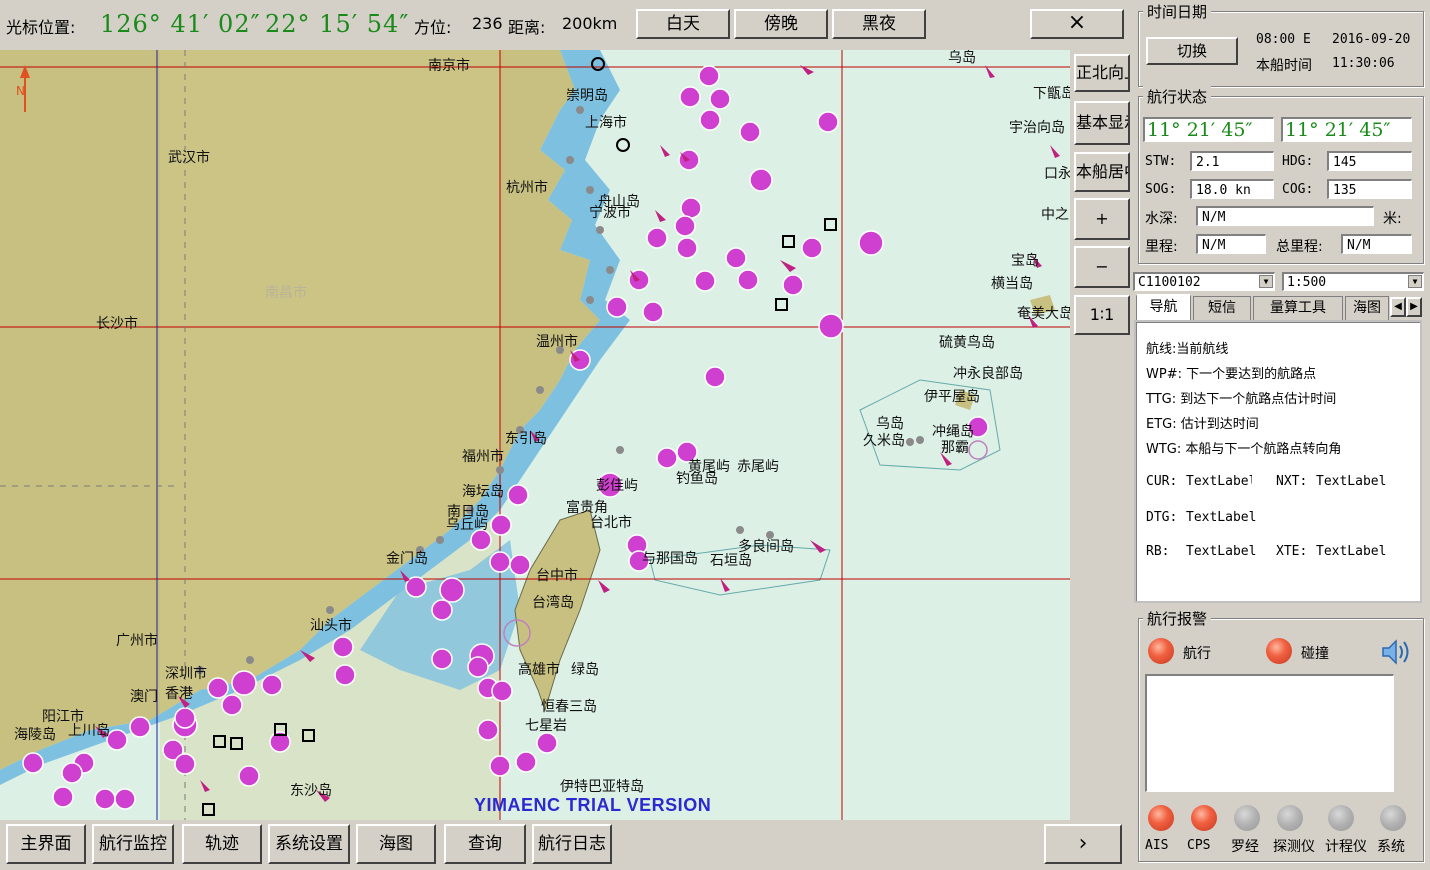  I want to click on place-label: 广州市, so click(137, 641).